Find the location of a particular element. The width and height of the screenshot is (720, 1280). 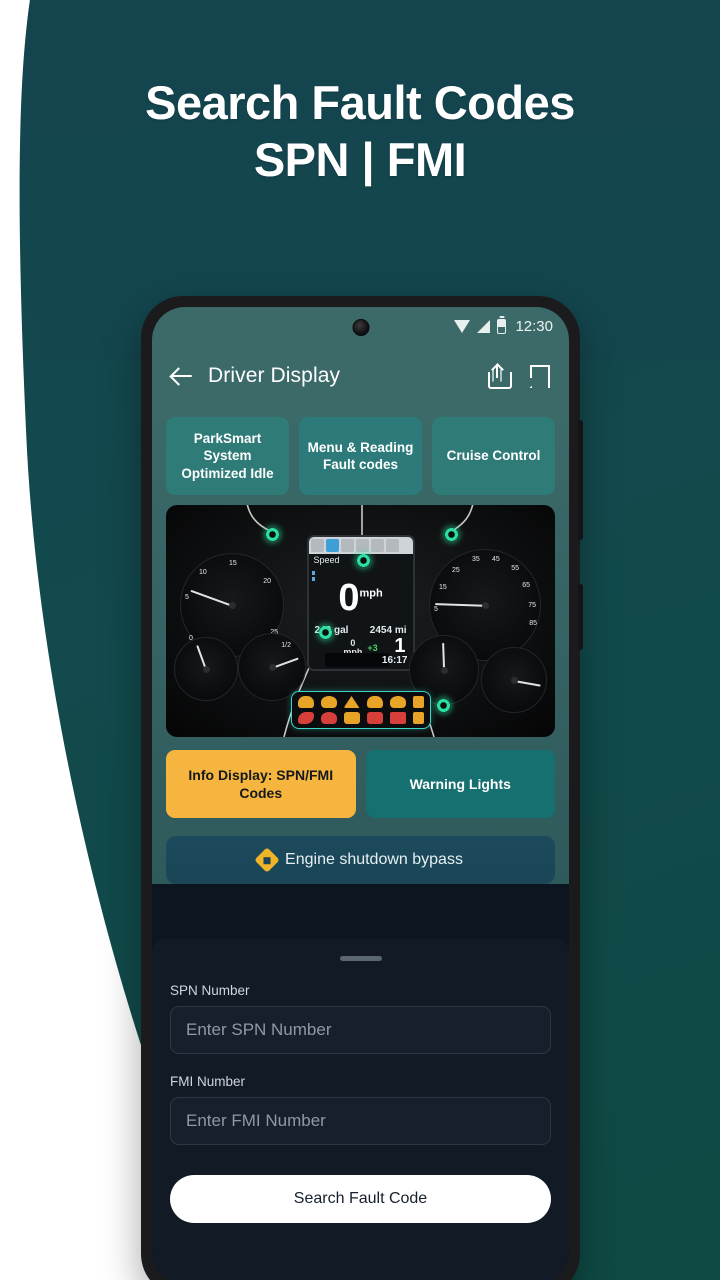

wifi-icon is located at coordinates (462, 326).